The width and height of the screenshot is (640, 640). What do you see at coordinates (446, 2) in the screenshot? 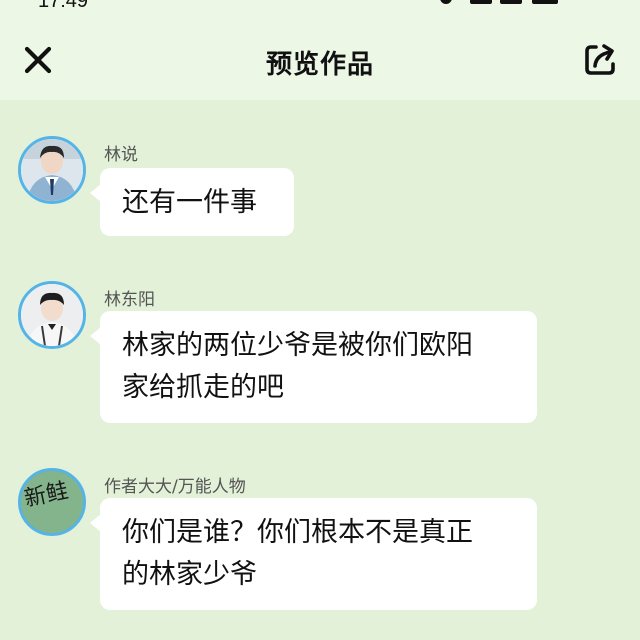
I see `alarm-icon` at bounding box center [446, 2].